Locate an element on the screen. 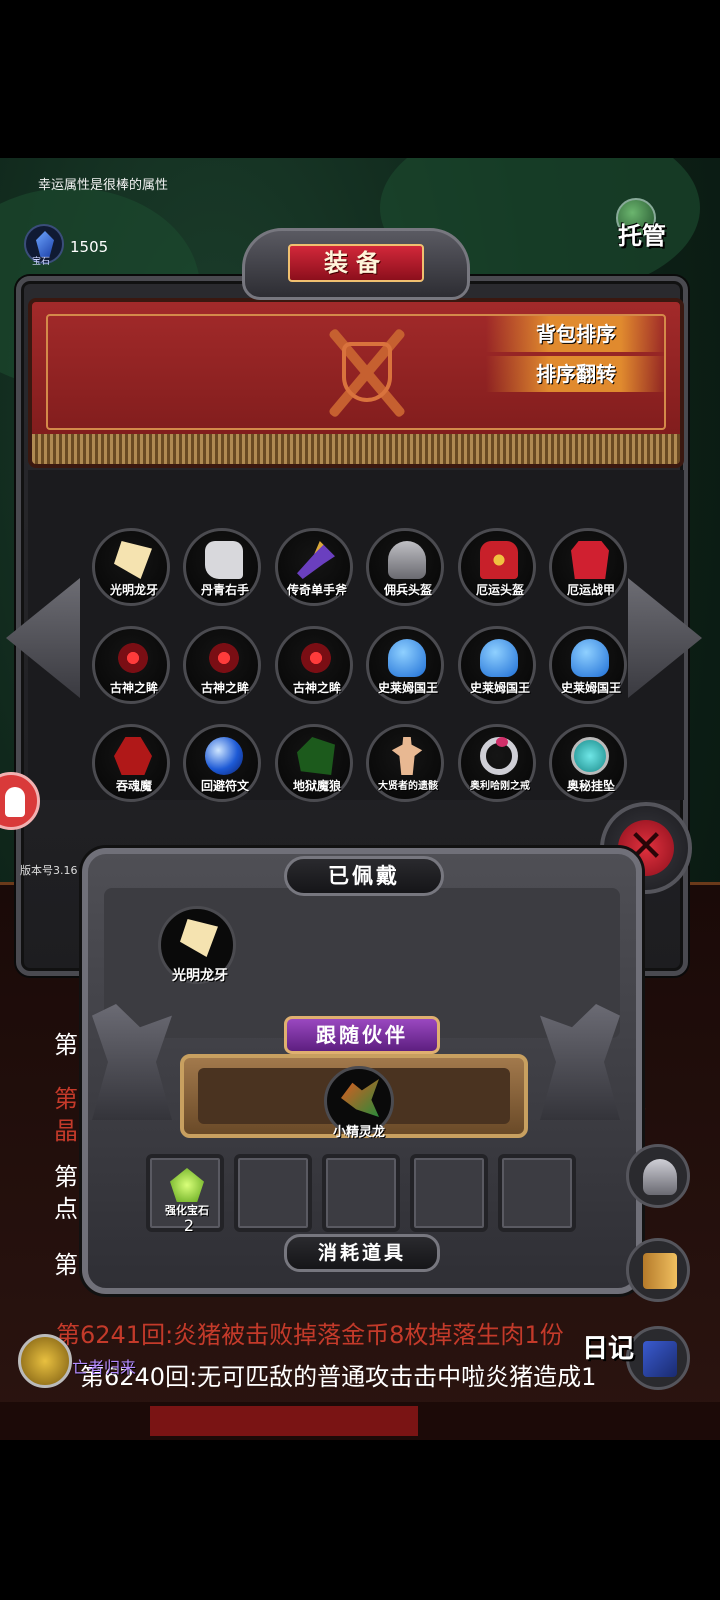  player-name: 亡者归来 is located at coordinates (104, 1367).